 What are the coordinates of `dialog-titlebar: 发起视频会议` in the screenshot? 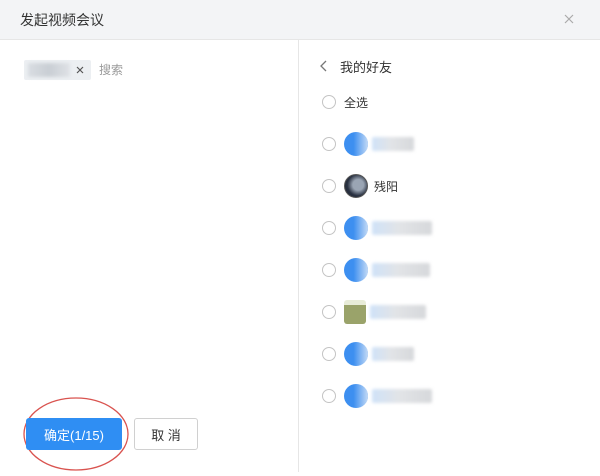 It's located at (300, 20).